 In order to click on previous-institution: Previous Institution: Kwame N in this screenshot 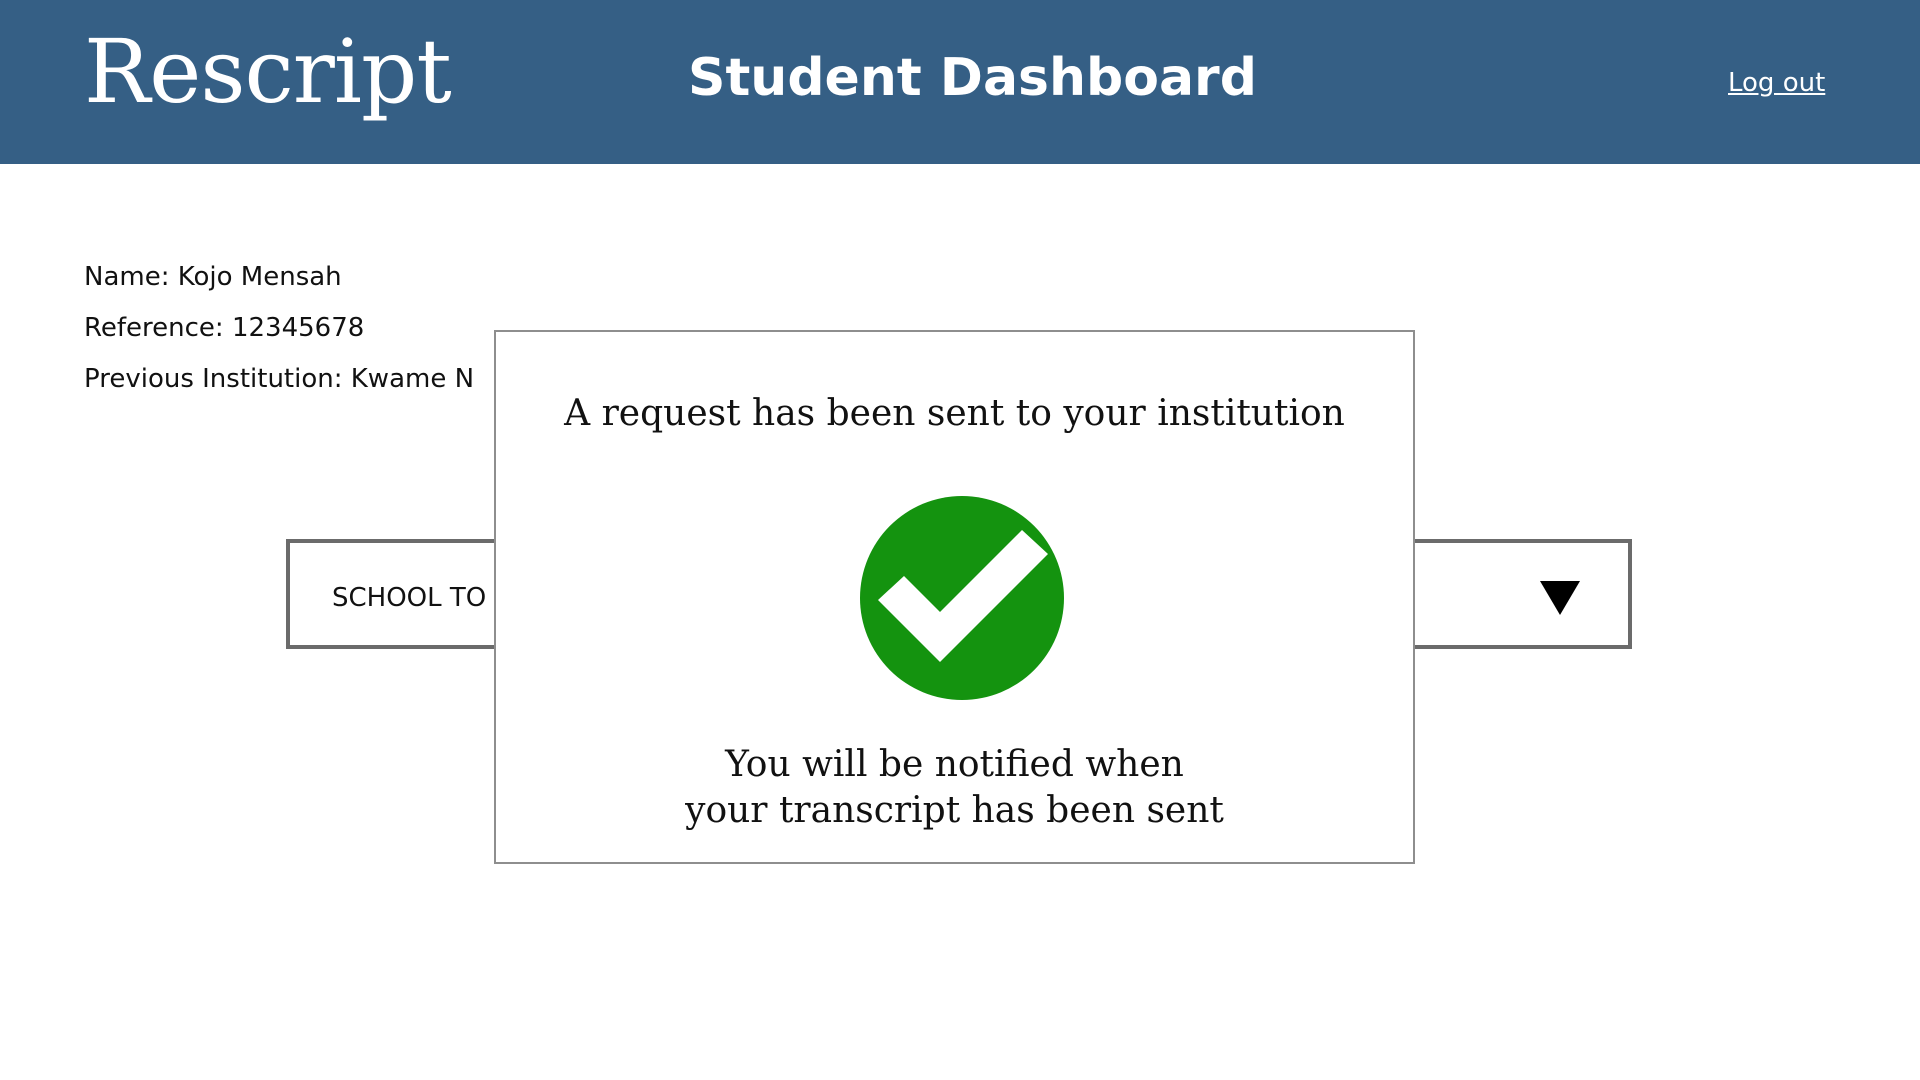, I will do `click(279, 379)`.